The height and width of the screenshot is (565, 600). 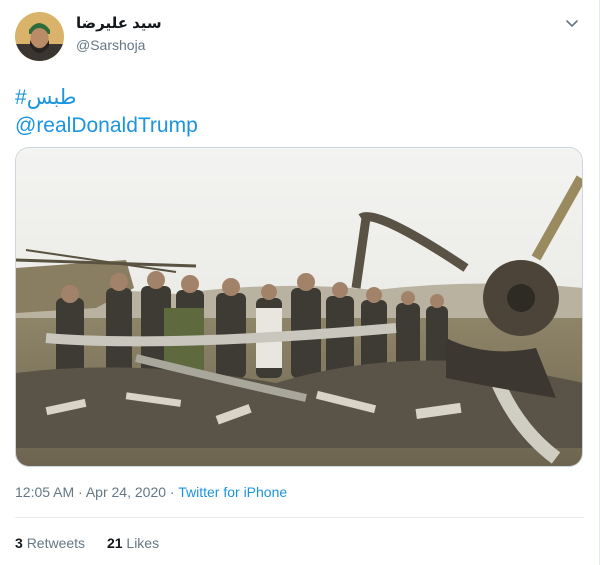 I want to click on retweets-stat: 3 Retweets, so click(x=50, y=543).